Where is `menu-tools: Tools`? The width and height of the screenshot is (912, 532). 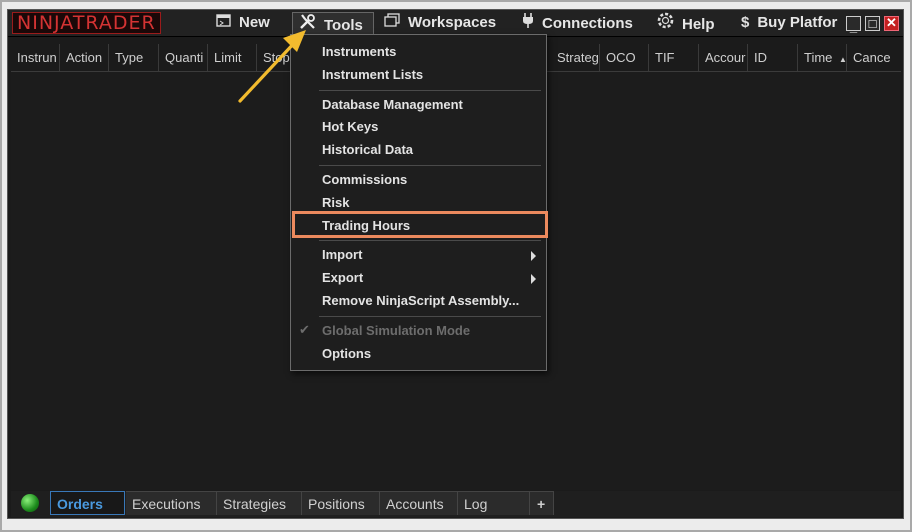
menu-tools: Tools is located at coordinates (333, 24).